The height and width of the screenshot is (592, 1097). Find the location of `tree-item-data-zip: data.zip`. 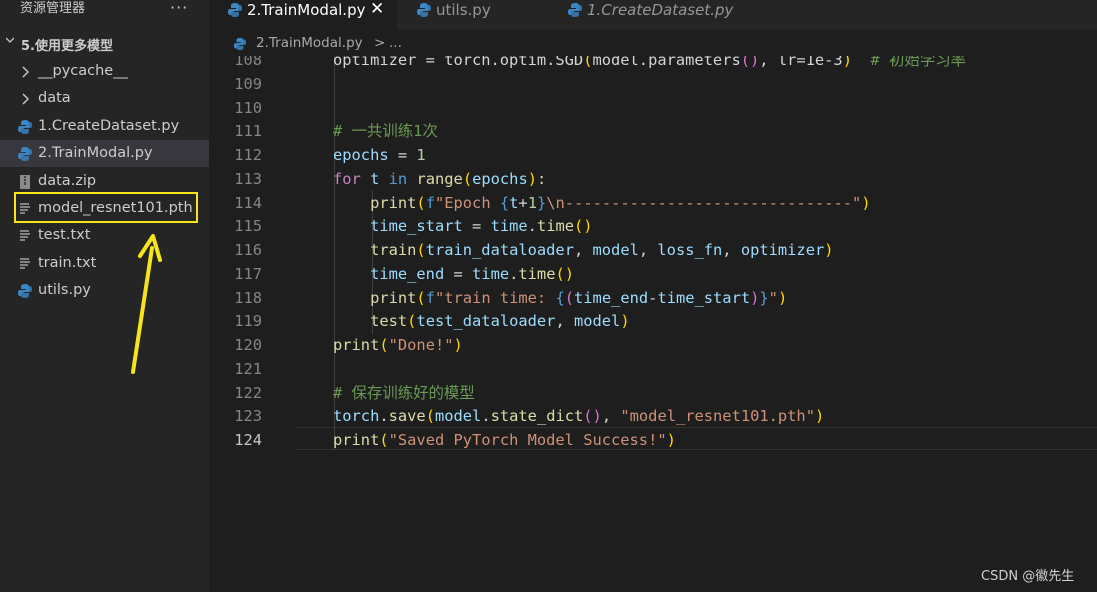

tree-item-data-zip: data.zip is located at coordinates (104, 181).